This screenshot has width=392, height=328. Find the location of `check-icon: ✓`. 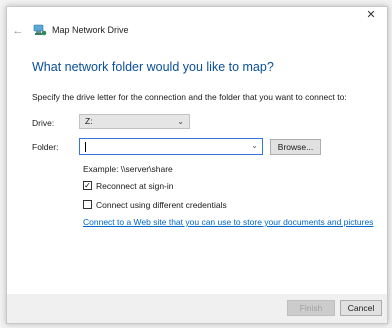

check-icon: ✓ is located at coordinates (87, 185).